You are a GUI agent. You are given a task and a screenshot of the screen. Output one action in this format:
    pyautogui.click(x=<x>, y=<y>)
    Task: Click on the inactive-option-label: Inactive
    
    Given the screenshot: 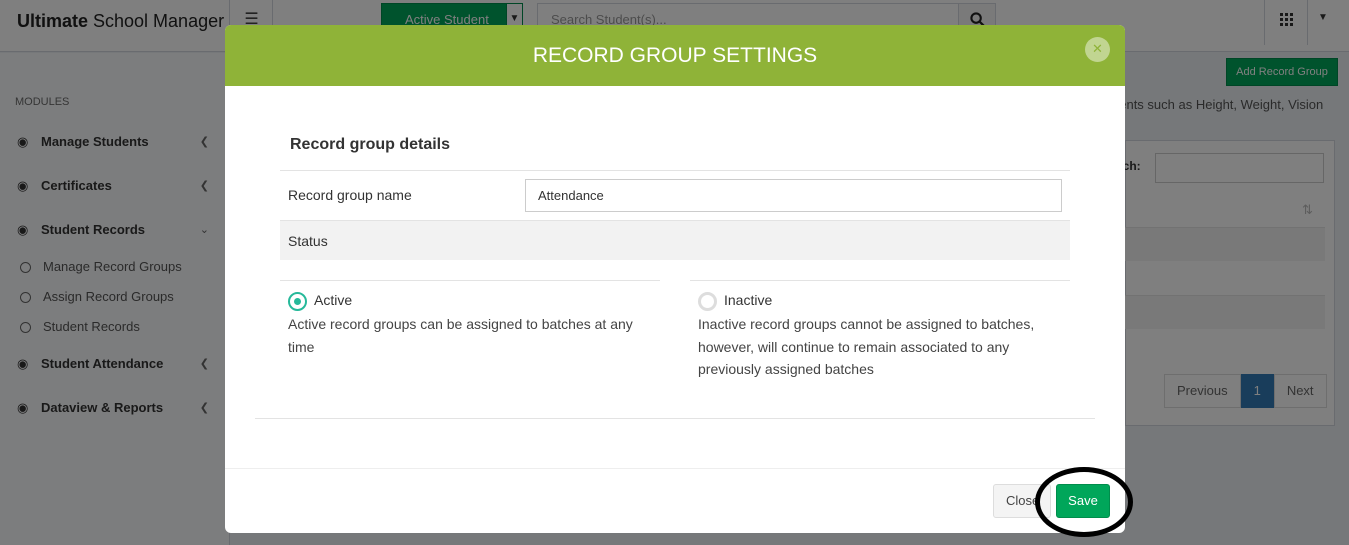 What is the action you would take?
    pyautogui.click(x=748, y=300)
    